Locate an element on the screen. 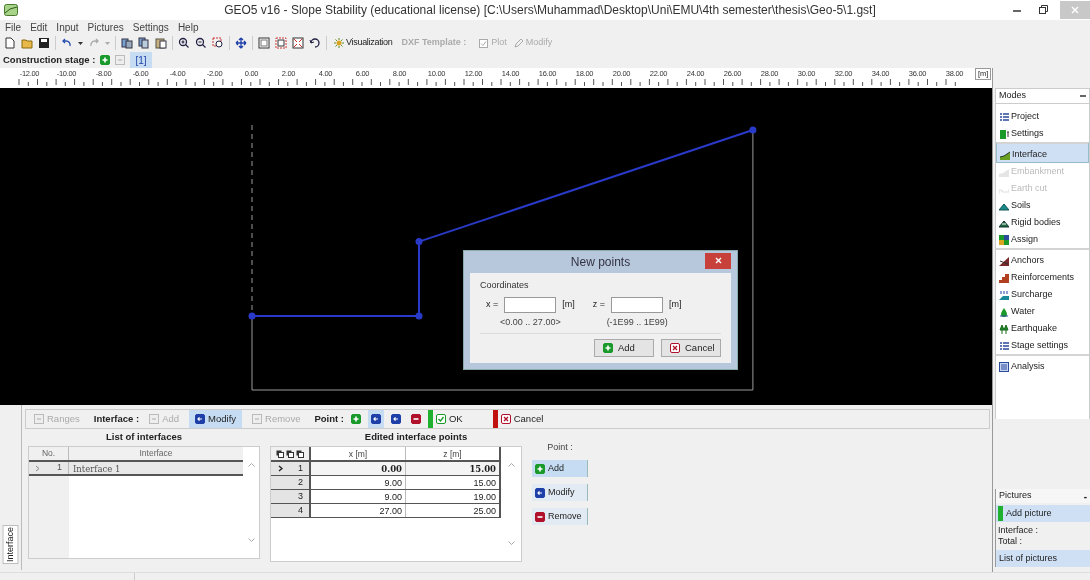 This screenshot has width=1090, height=580. panel-title: Modes is located at coordinates (1012, 96).